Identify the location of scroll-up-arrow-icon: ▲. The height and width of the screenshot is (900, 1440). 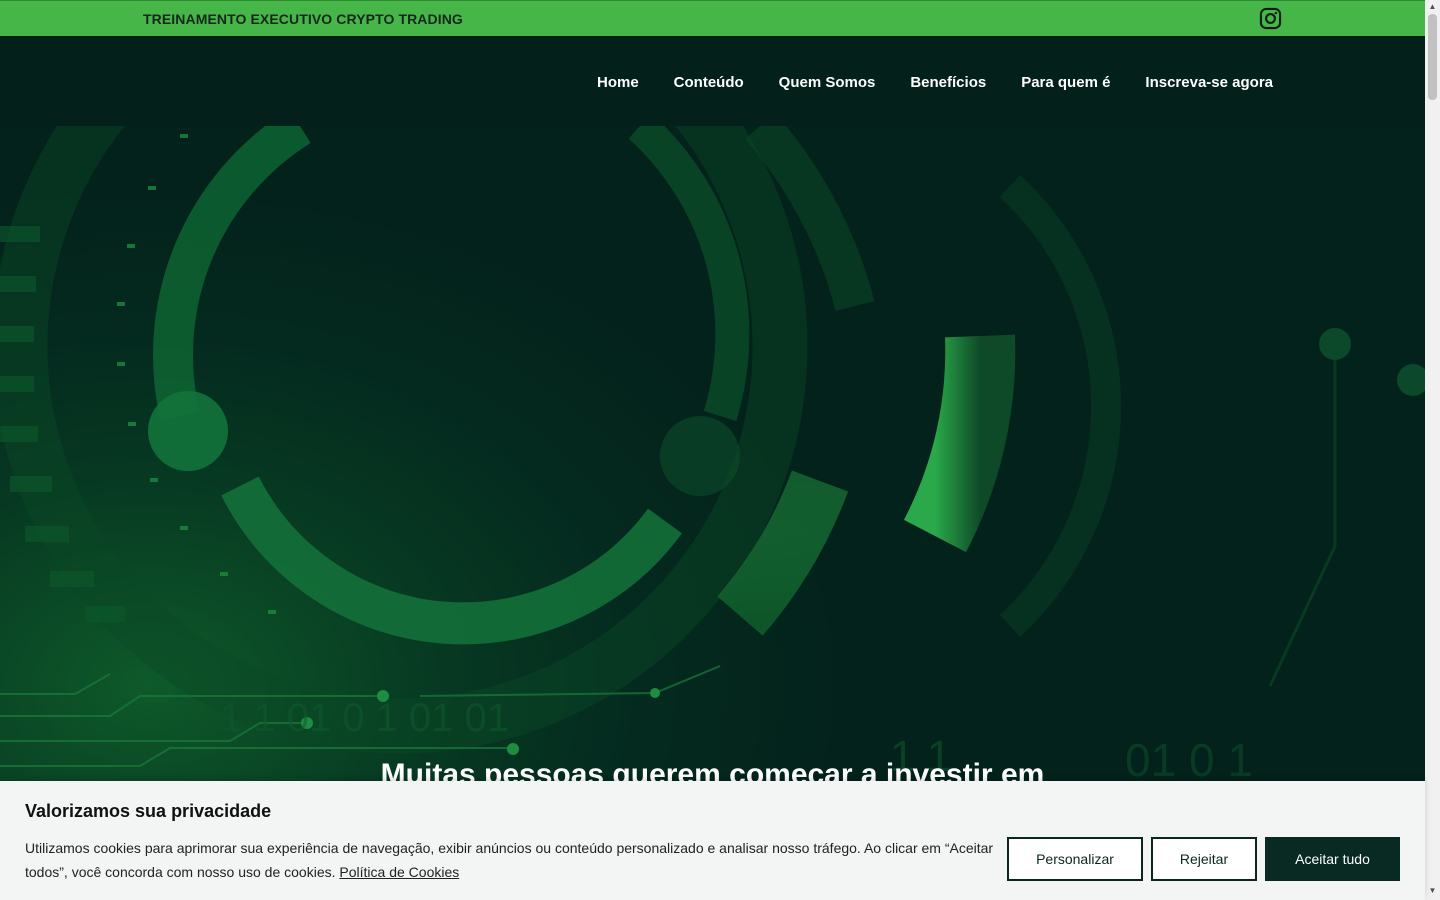
(1432, 7).